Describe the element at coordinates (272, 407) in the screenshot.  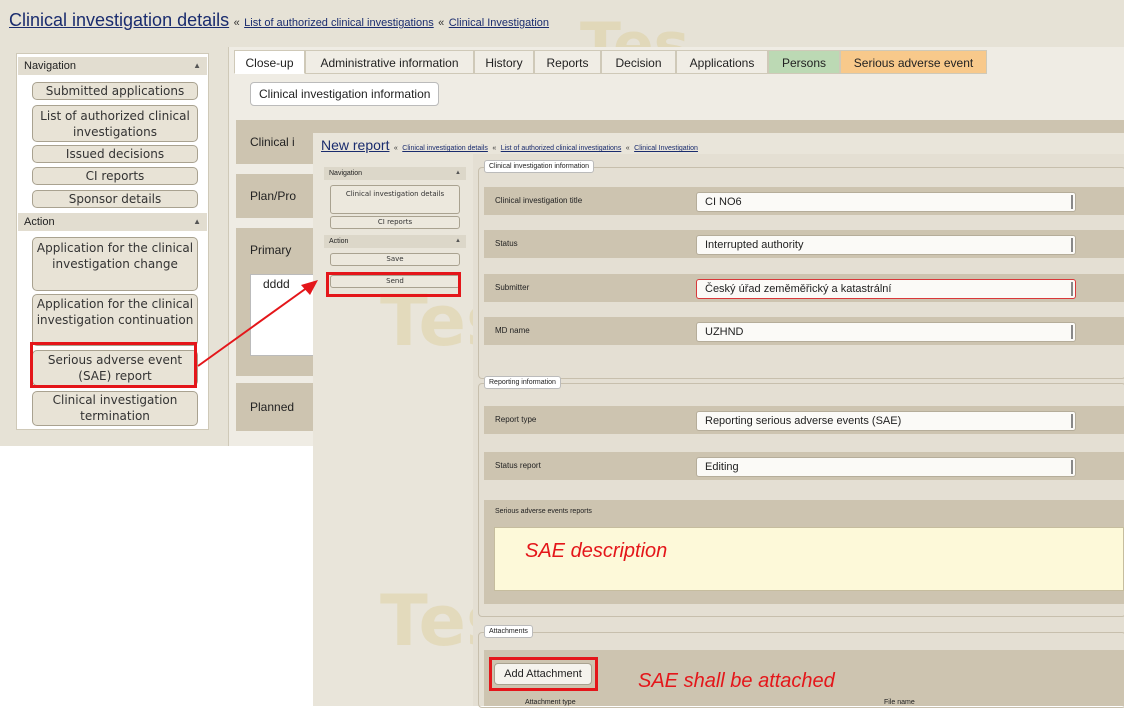
I see `row-label: Planned` at that location.